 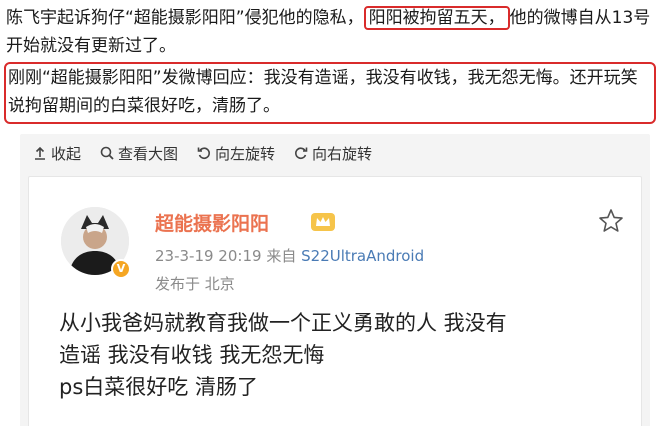 I want to click on rotate-right-button: 向右旋转, so click(x=332, y=153).